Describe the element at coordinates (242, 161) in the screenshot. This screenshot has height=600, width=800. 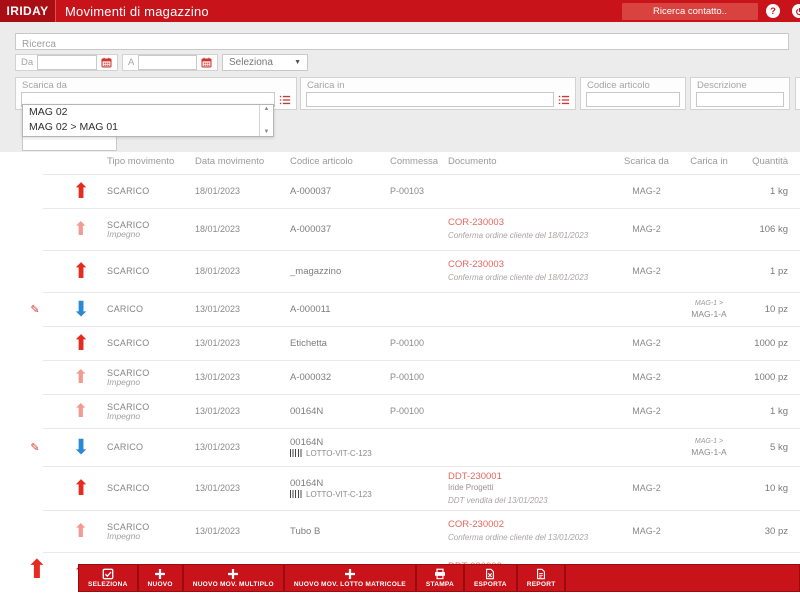
I see `col-data-movimento: Data movimento` at that location.